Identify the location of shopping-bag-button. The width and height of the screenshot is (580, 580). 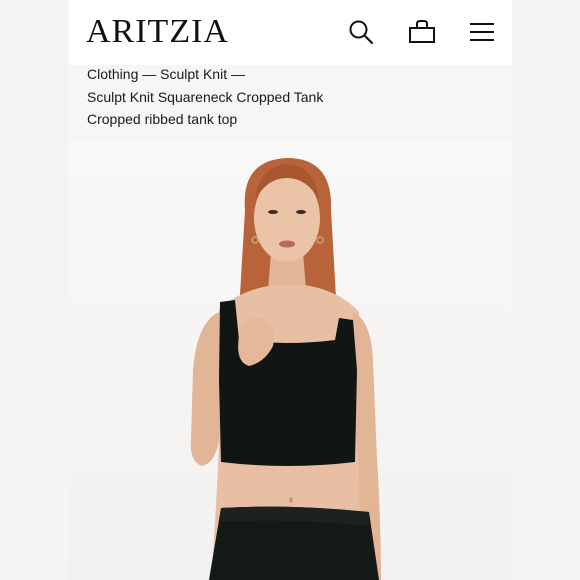
(422, 32).